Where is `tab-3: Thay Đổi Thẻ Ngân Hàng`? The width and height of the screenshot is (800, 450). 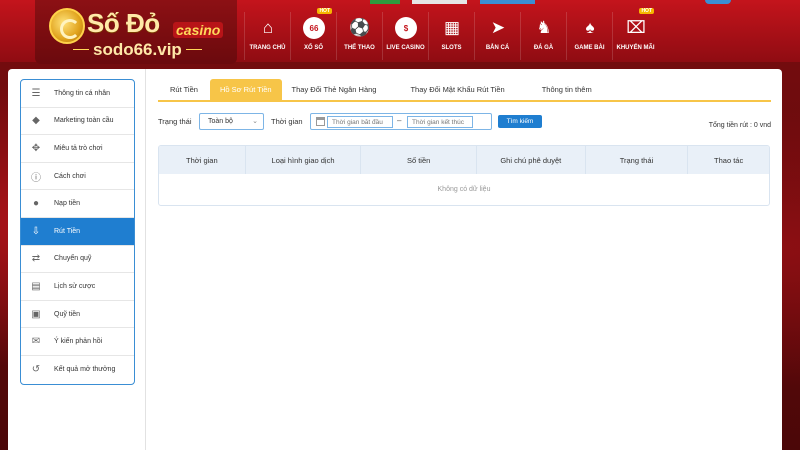
tab-3: Thay Đổi Thẻ Ngân Hàng is located at coordinates (334, 89).